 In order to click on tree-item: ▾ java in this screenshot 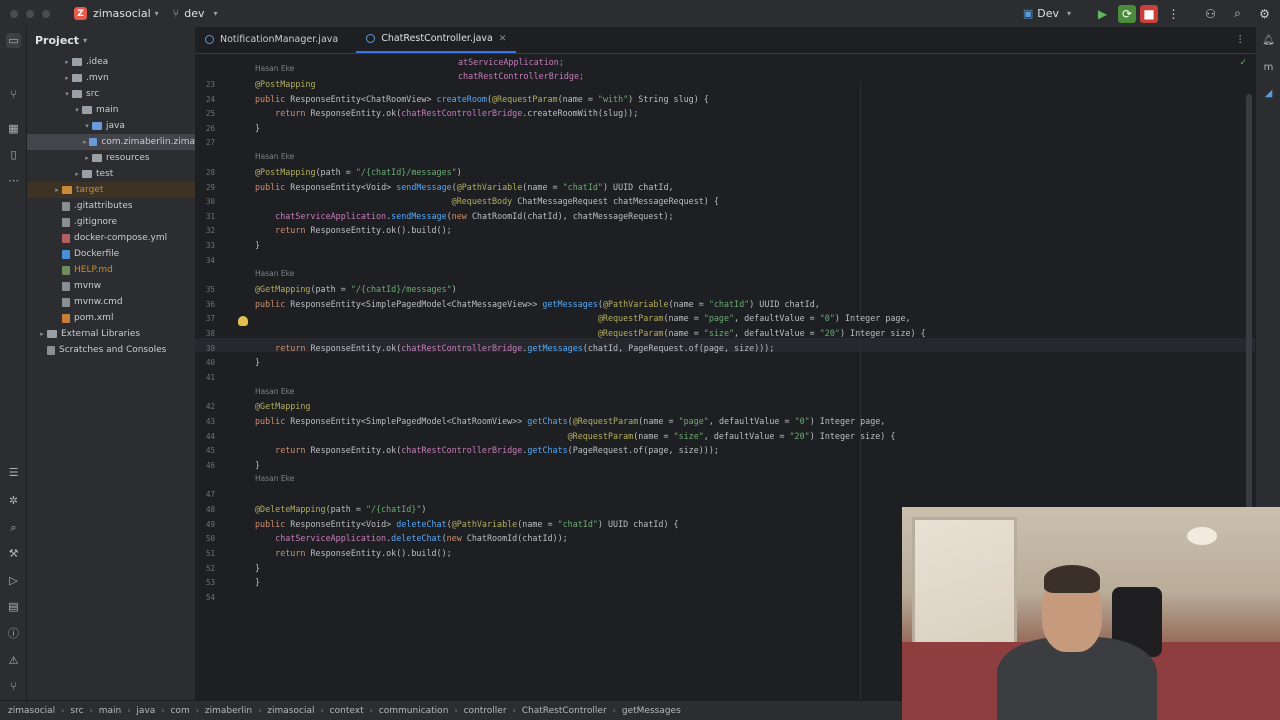, I will do `click(111, 126)`.